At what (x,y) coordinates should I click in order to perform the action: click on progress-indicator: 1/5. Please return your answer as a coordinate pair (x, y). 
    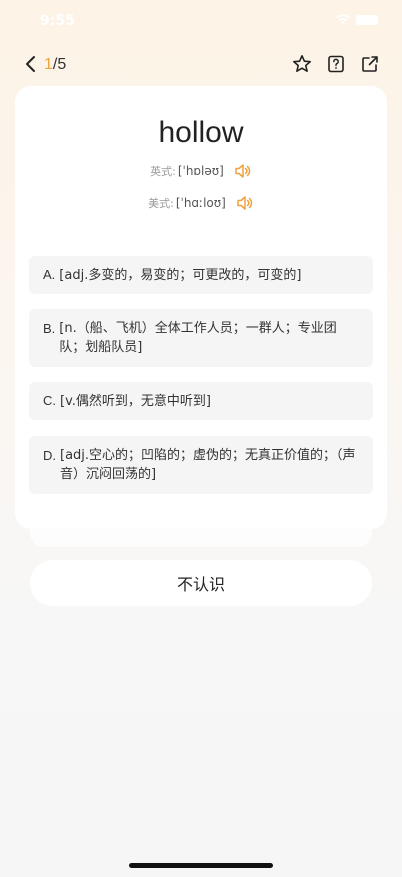
    Looking at the image, I should click on (55, 65).